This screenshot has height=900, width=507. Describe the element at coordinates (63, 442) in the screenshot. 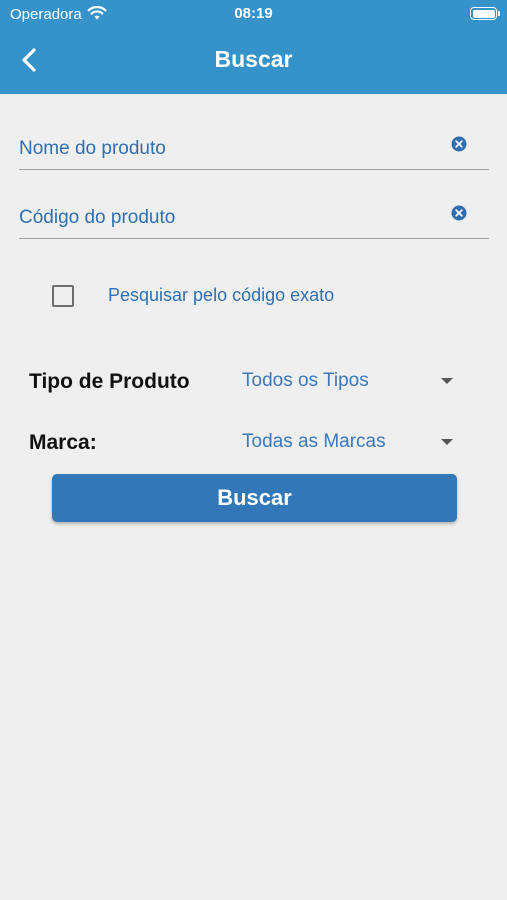

I see `brand-label: Marca:` at that location.